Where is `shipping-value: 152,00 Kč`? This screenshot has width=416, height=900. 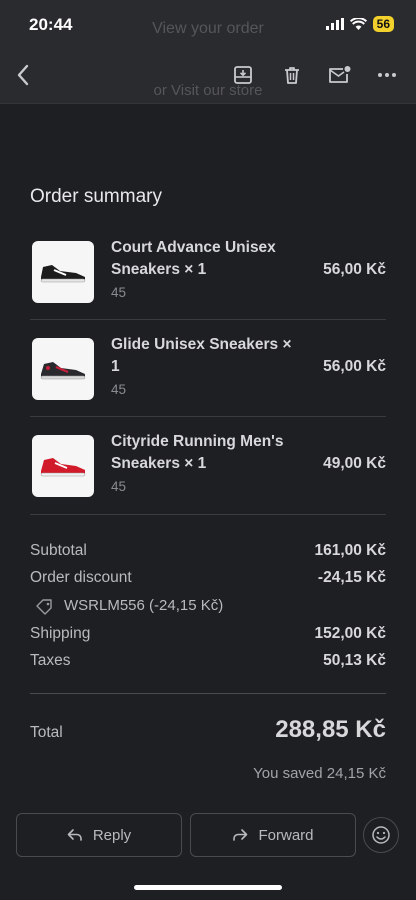 shipping-value: 152,00 Kč is located at coordinates (350, 633).